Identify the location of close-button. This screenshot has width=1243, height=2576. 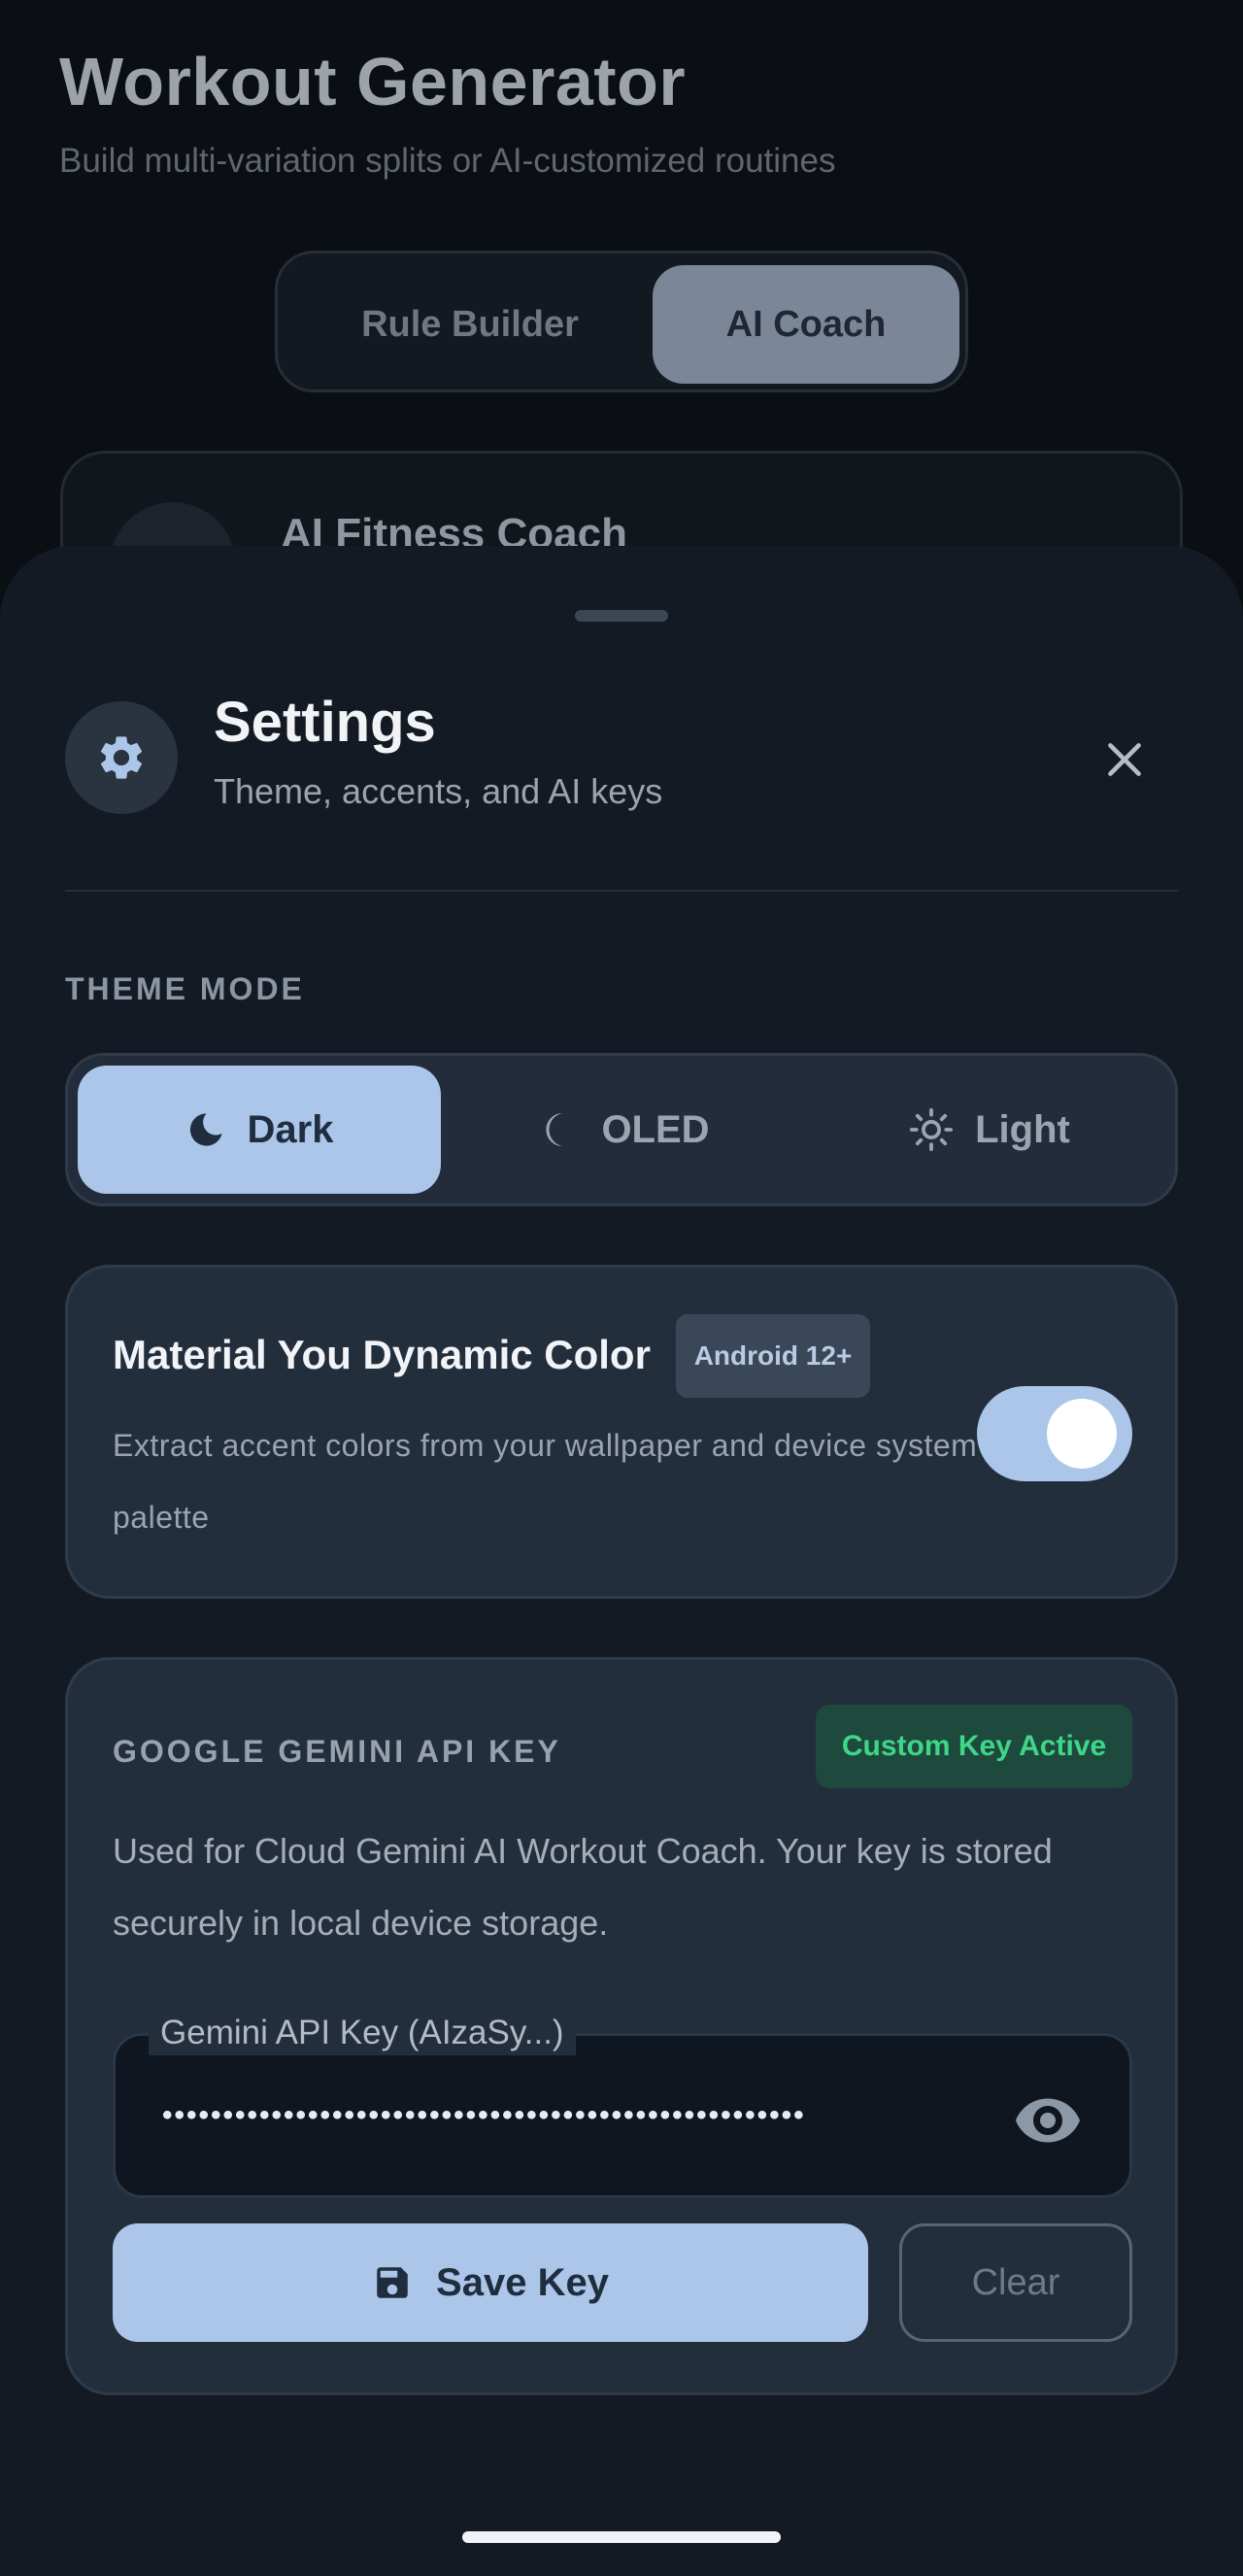
(1124, 759).